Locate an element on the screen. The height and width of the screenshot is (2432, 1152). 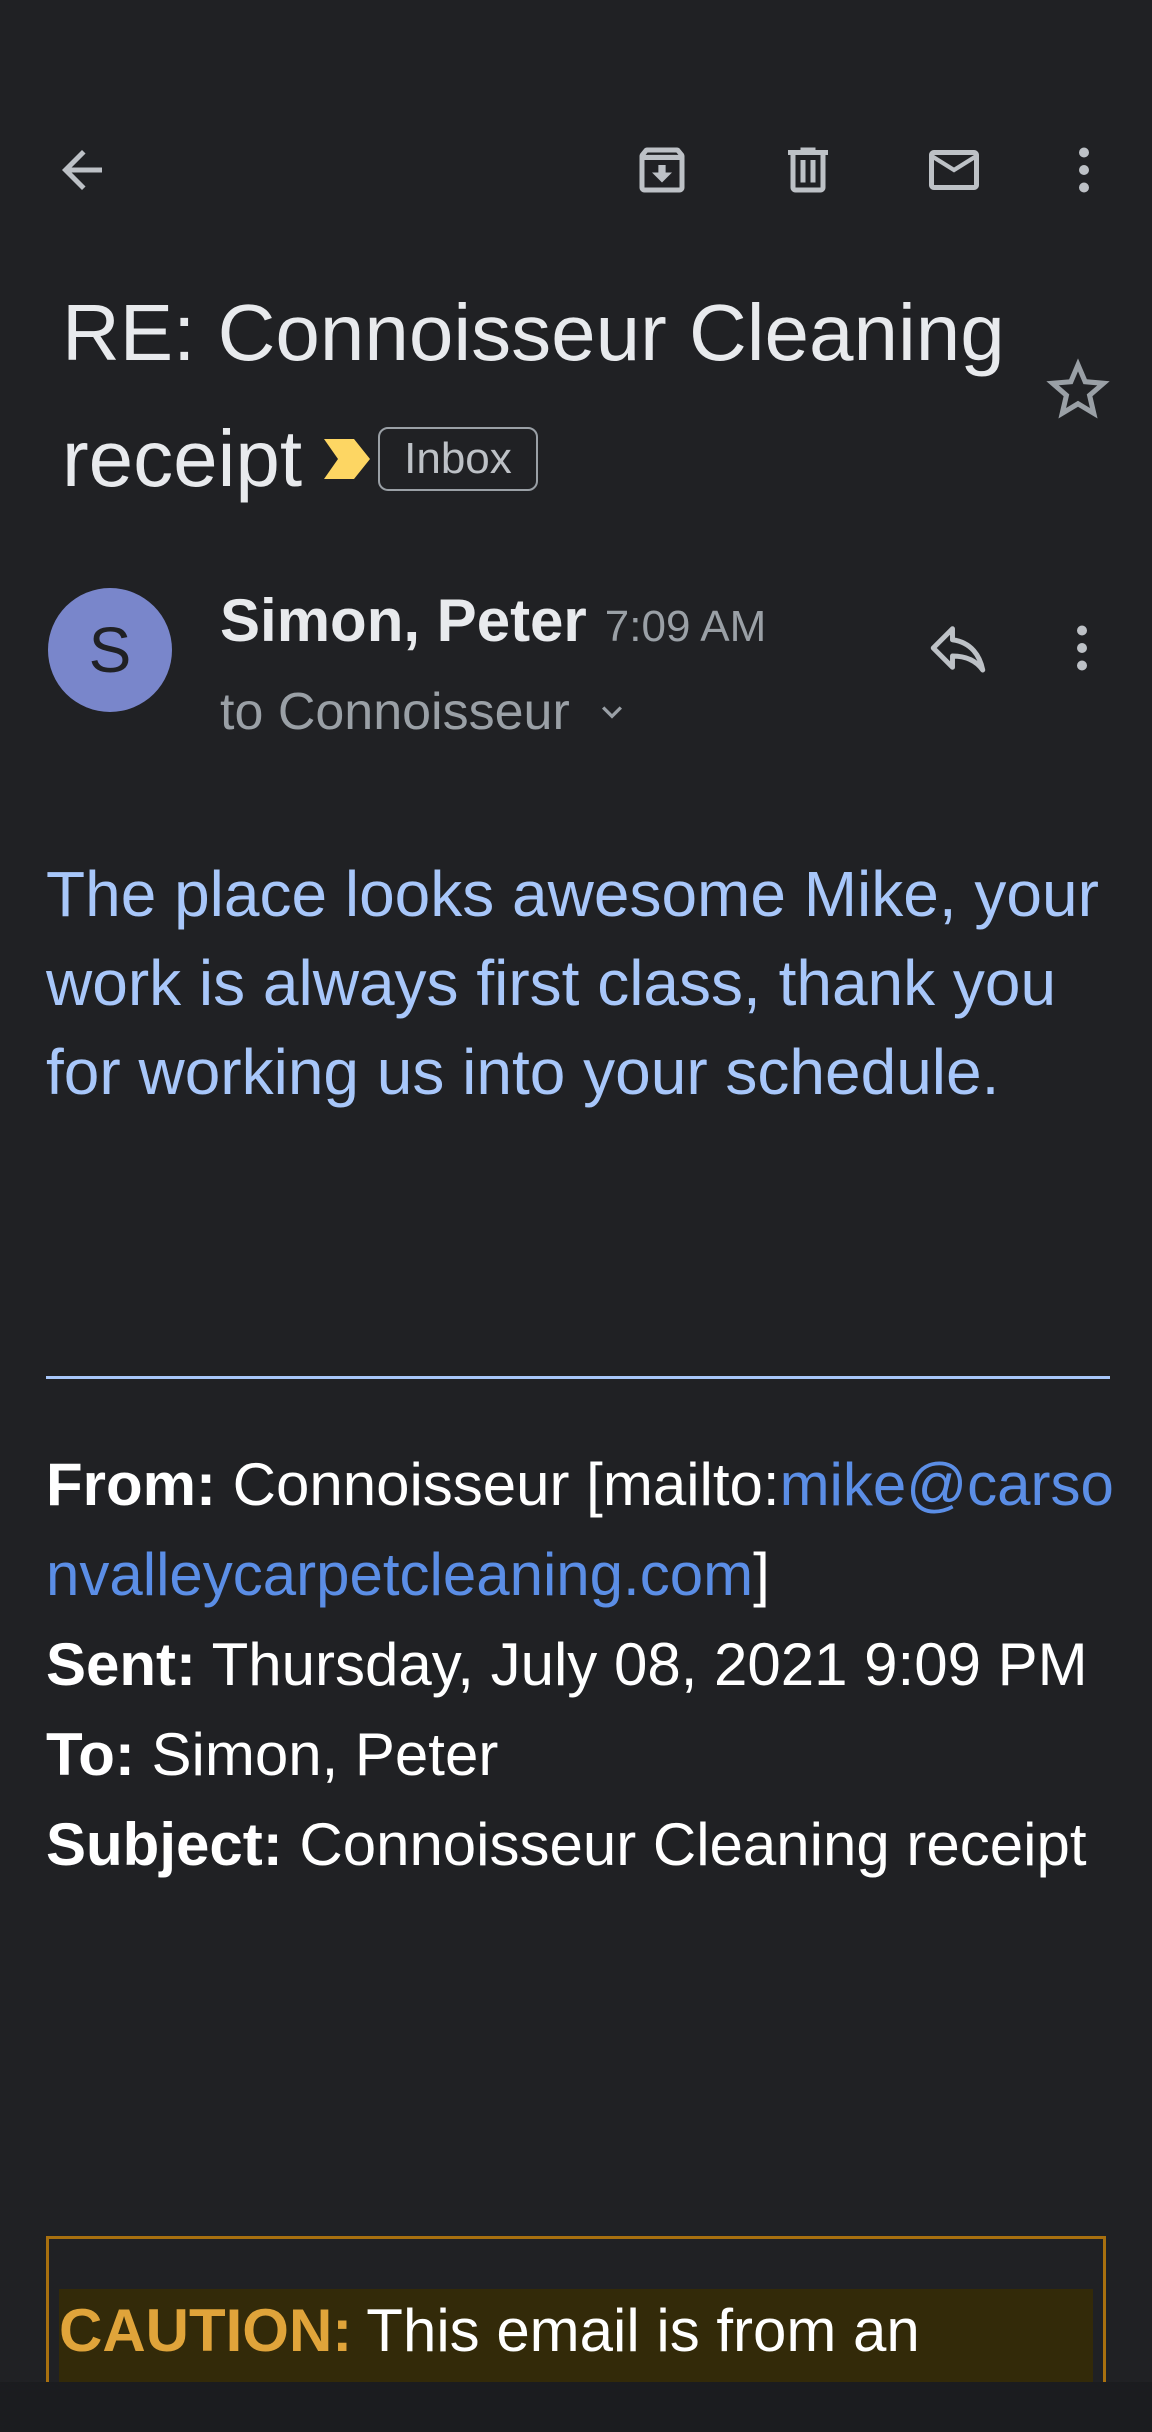
quoted-sent-line: Sent: Thursday, July 08, 2021 9:09 PM is located at coordinates (581, 1665).